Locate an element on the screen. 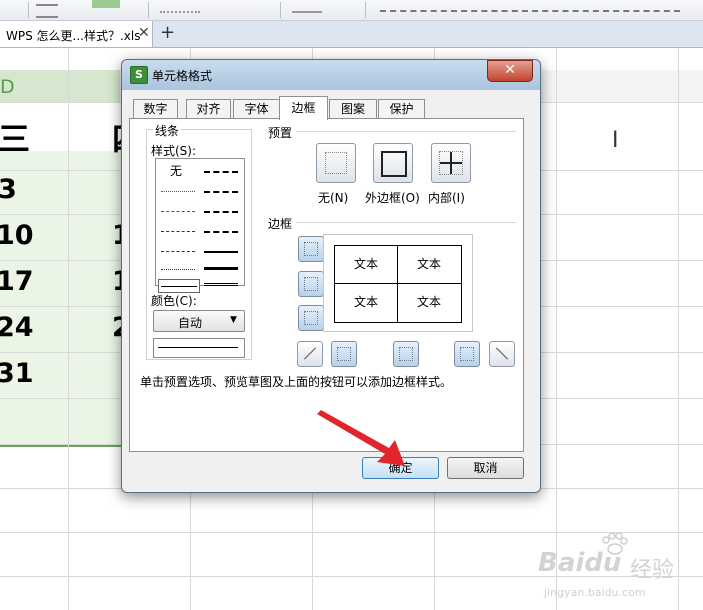 Image resolution: width=703 pixels, height=610 pixels. border-bottom-button is located at coordinates (311, 318).